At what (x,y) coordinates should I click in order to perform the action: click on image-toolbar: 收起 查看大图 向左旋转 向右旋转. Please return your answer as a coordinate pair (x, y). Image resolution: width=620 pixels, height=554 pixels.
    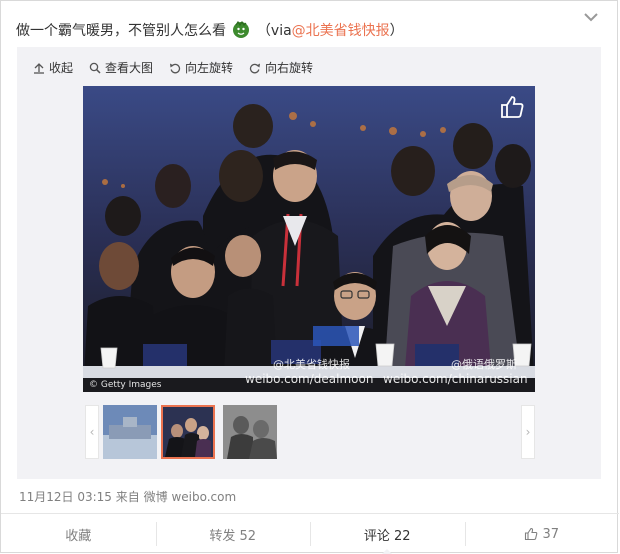
    Looking at the image, I should click on (181, 67).